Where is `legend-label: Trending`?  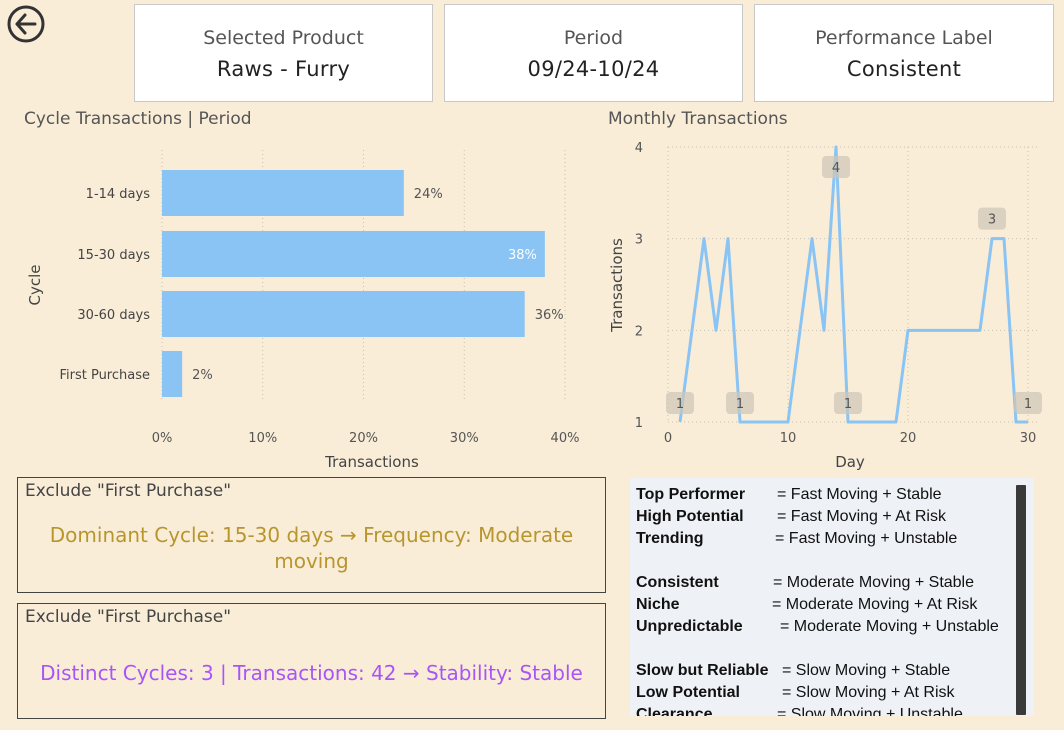 legend-label: Trending is located at coordinates (670, 538).